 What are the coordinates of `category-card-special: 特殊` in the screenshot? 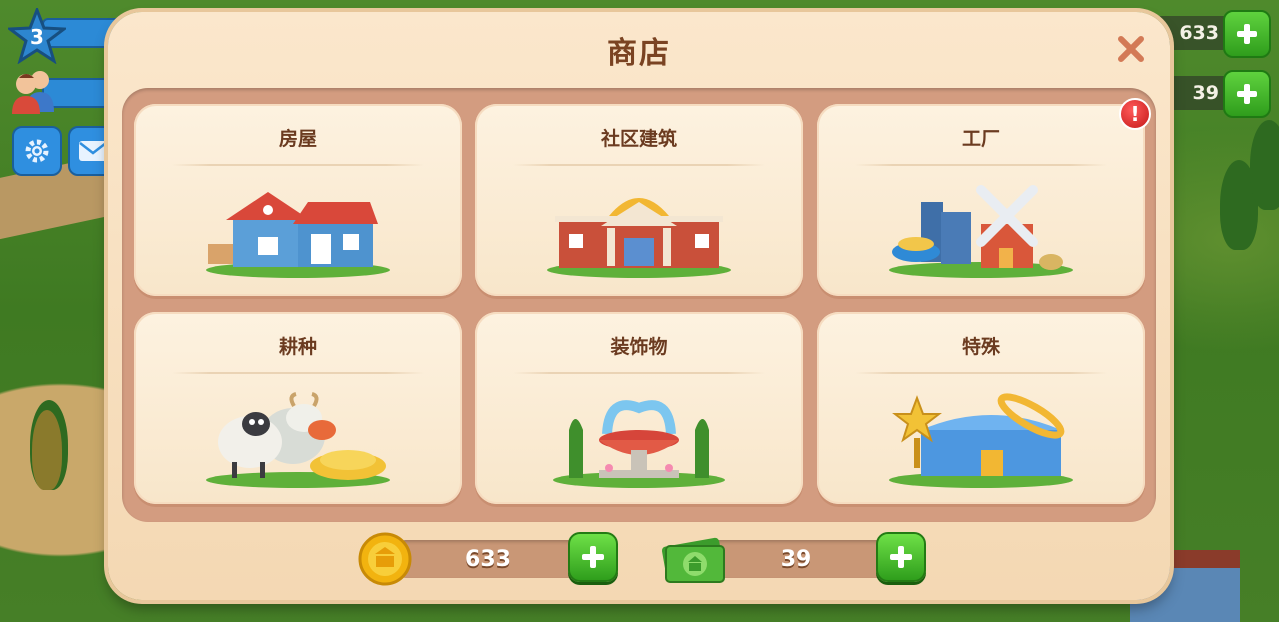 It's located at (981, 408).